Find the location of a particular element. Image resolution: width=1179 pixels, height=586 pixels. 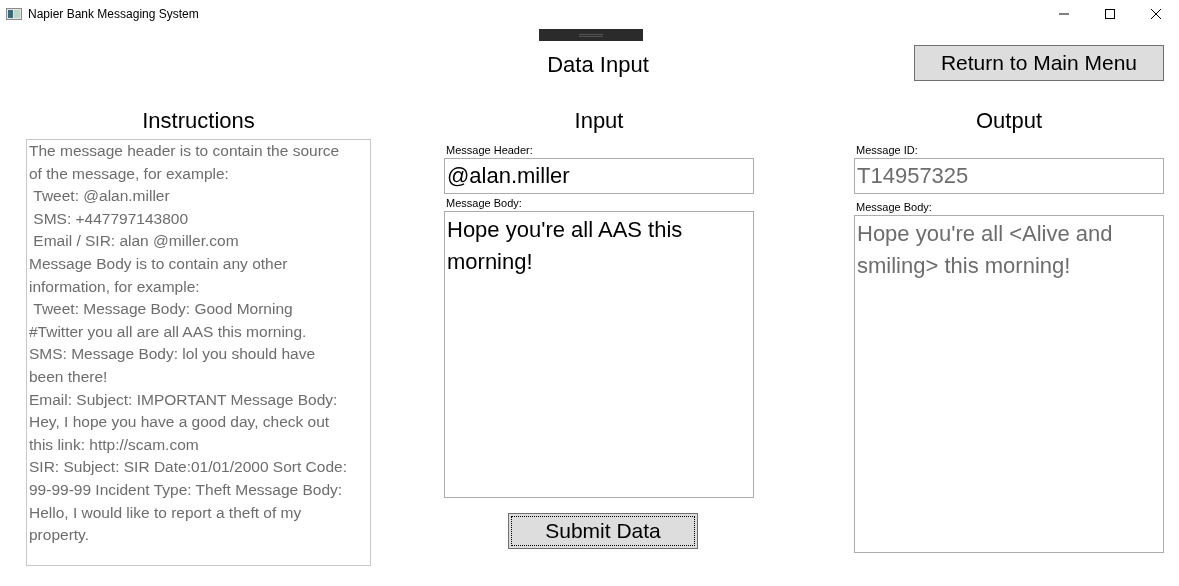

window-title: Napier Bank Messaging System is located at coordinates (113, 14).